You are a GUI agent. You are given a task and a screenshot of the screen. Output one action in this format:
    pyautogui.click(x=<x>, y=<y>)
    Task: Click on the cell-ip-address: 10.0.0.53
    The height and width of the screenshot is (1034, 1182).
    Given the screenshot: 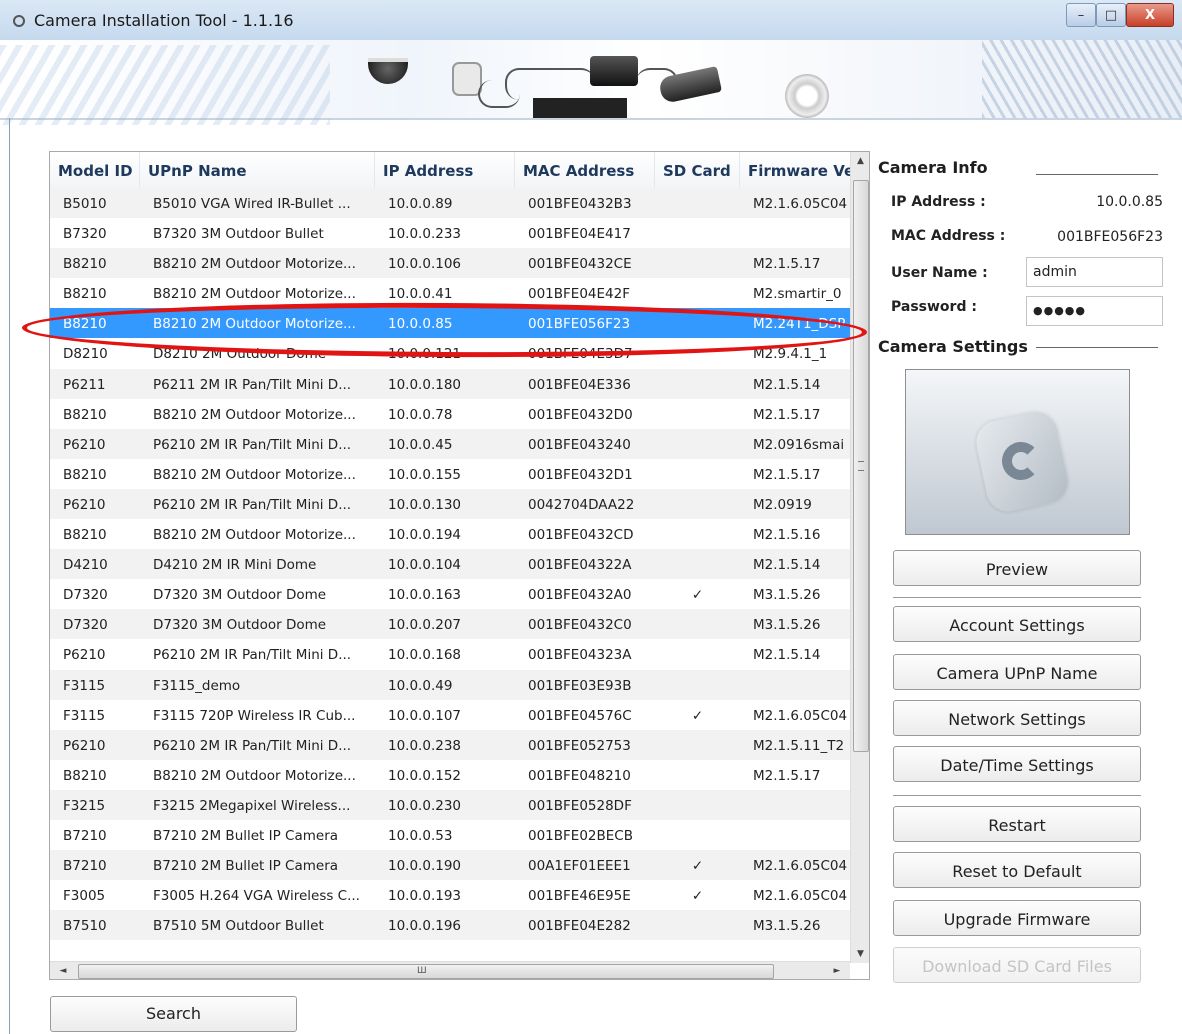 What is the action you would take?
    pyautogui.click(x=420, y=835)
    